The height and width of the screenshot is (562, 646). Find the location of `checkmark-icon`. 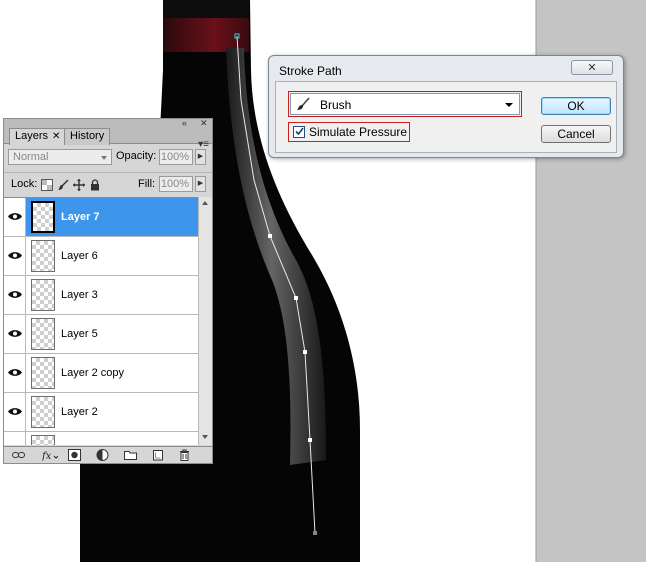

checkmark-icon is located at coordinates (299, 131).